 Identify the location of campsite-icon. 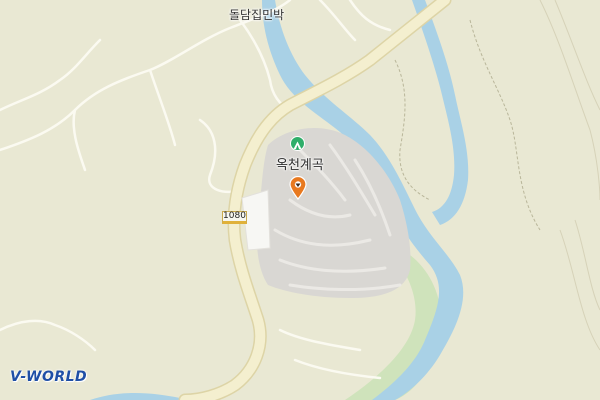
(297, 143).